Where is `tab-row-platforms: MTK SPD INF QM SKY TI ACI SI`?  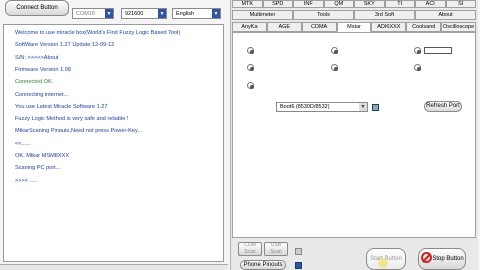
tab-row-platforms: MTK SPD INF QM SKY TI ACI SI is located at coordinates (354, 4).